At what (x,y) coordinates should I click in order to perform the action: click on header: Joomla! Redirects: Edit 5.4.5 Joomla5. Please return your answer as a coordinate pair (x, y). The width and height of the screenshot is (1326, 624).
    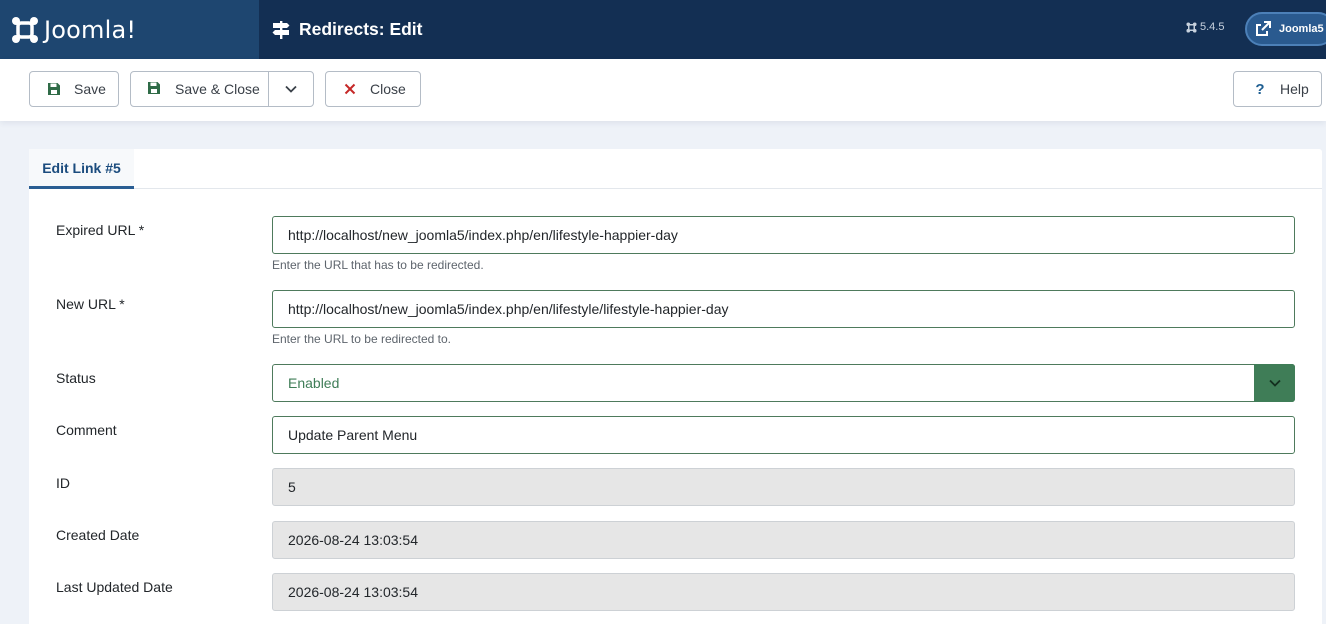
    Looking at the image, I should click on (663, 29).